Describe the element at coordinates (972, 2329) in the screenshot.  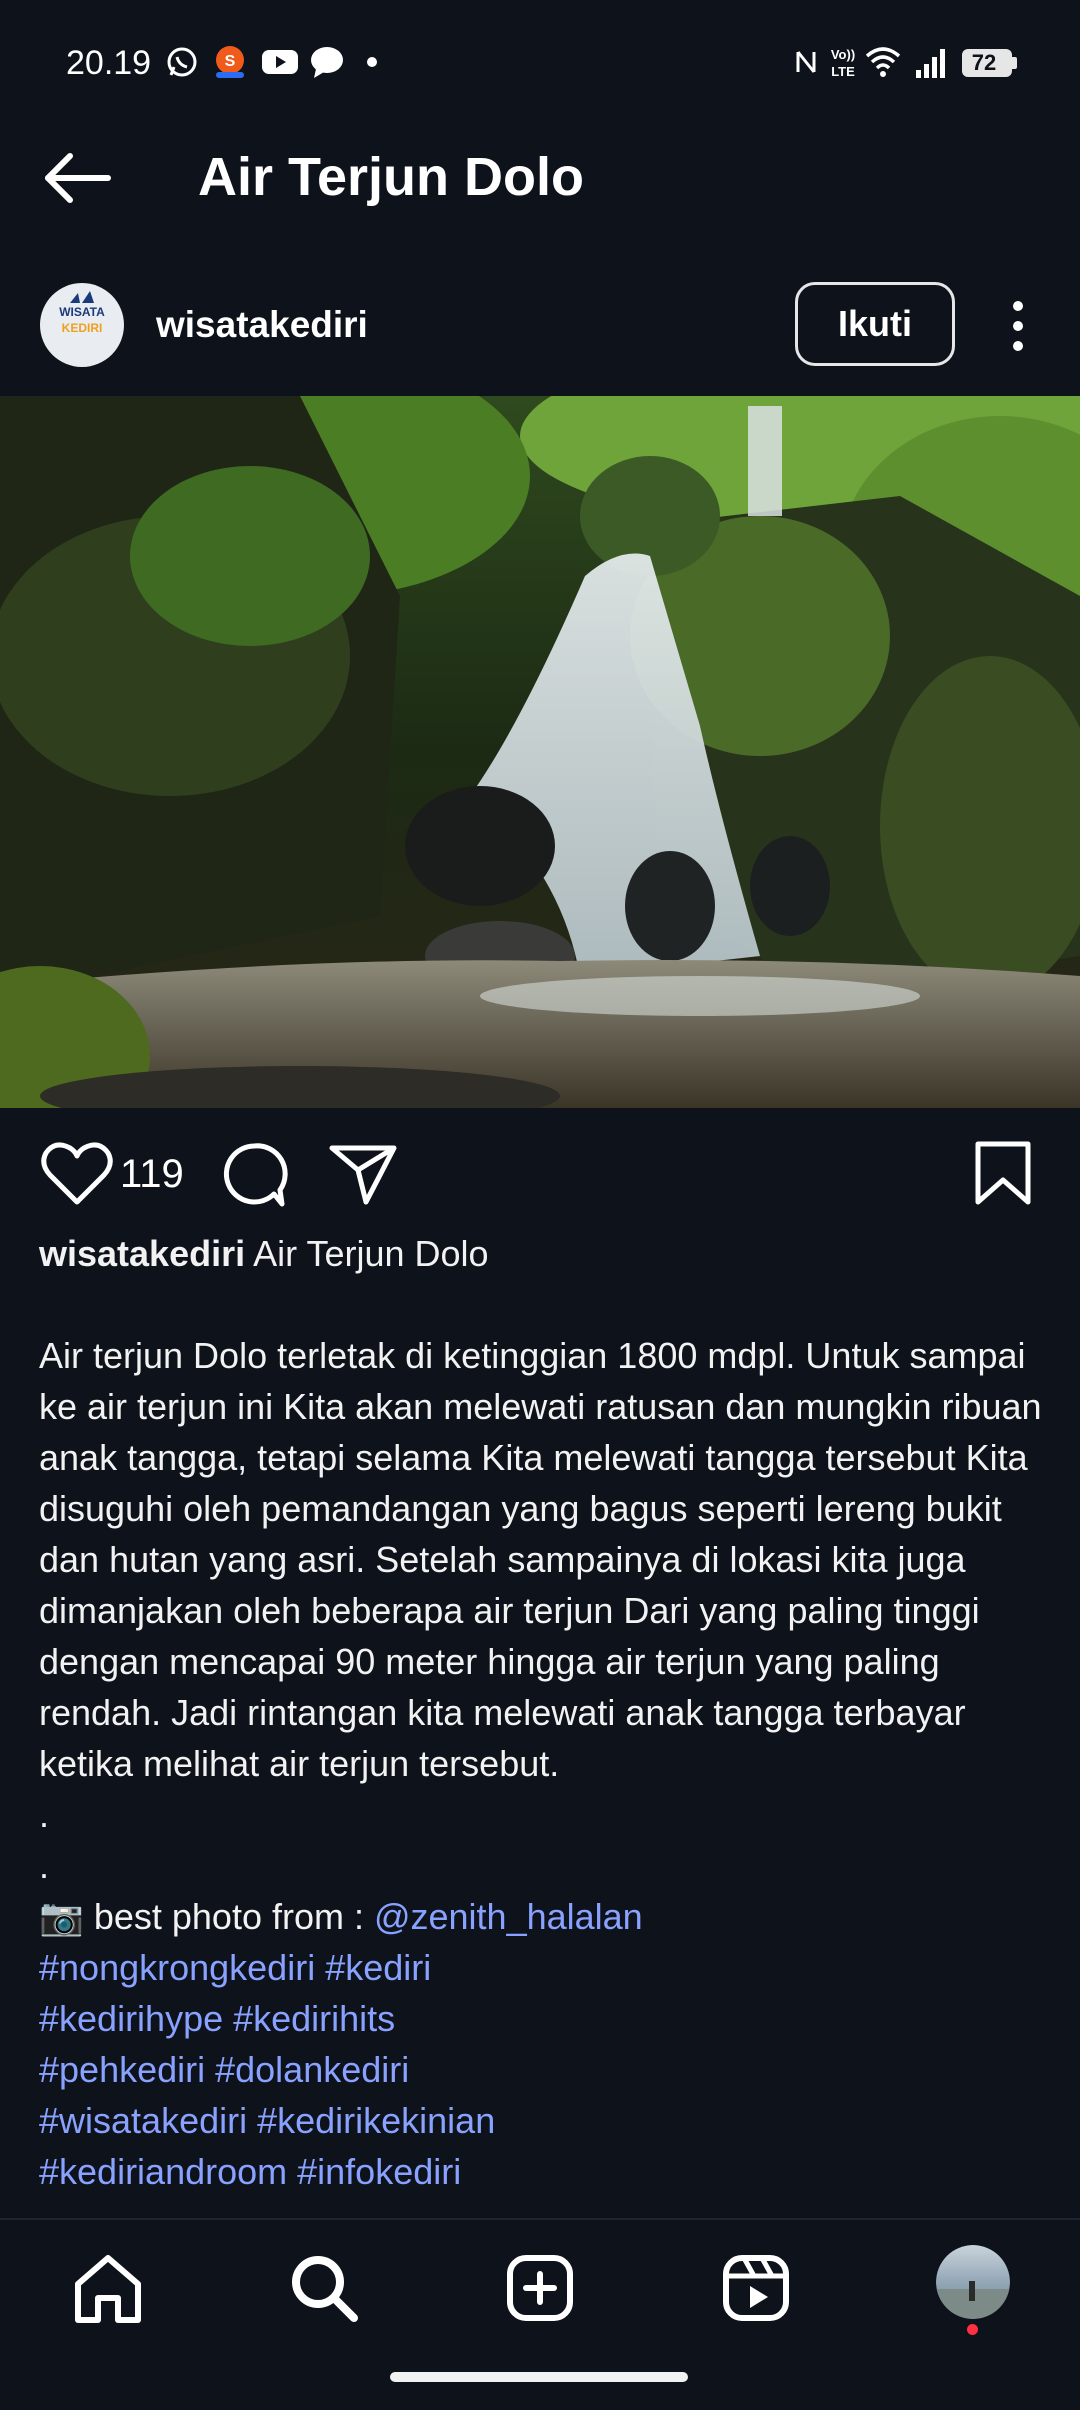
I see `notification-dot` at that location.